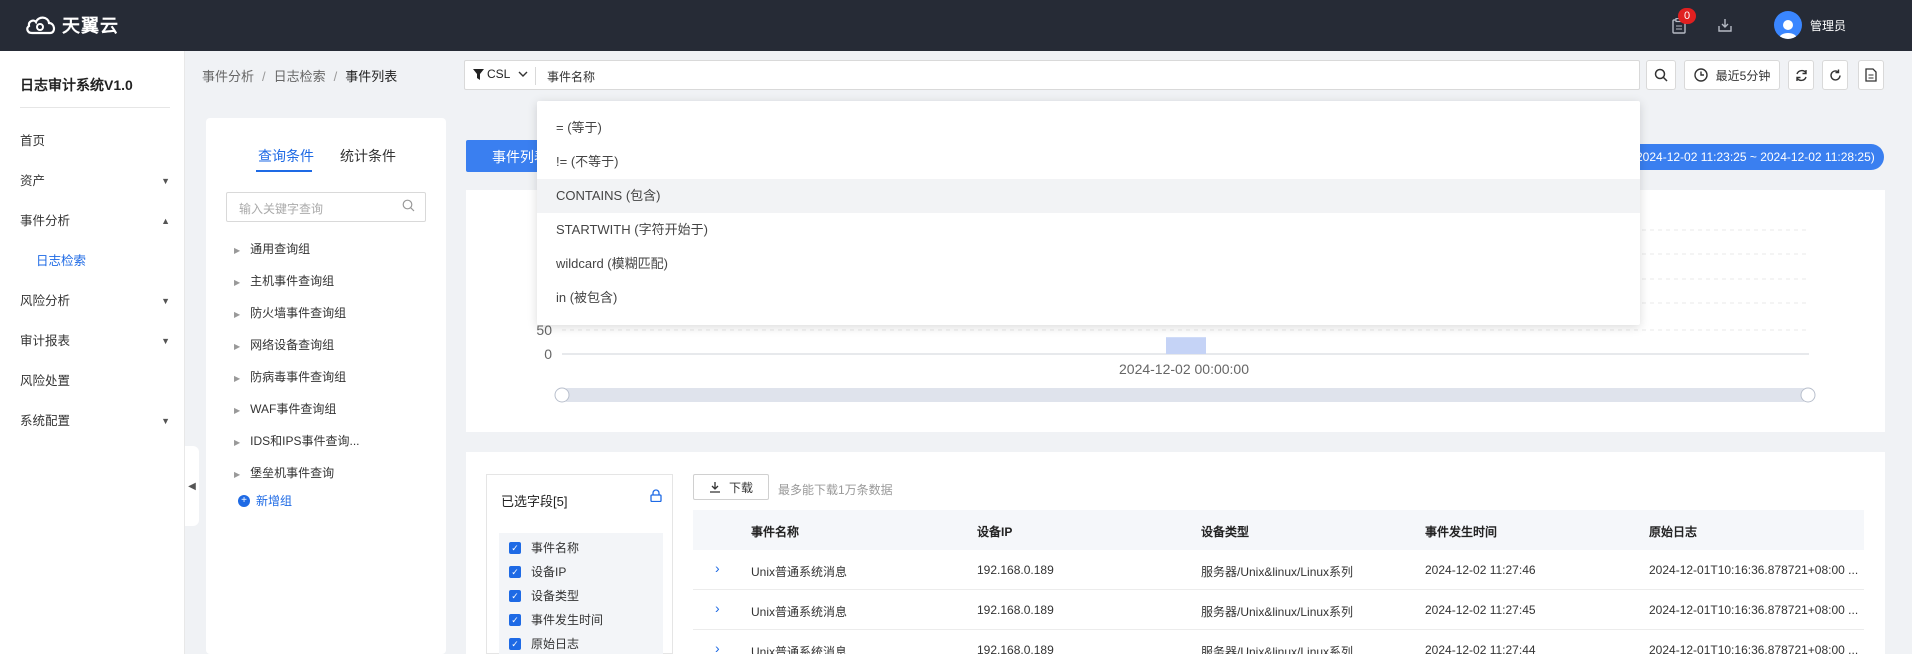 Image resolution: width=1912 pixels, height=654 pixels. Describe the element at coordinates (368, 156) in the screenshot. I see `tab-stat-conditions: 统计条件` at that location.